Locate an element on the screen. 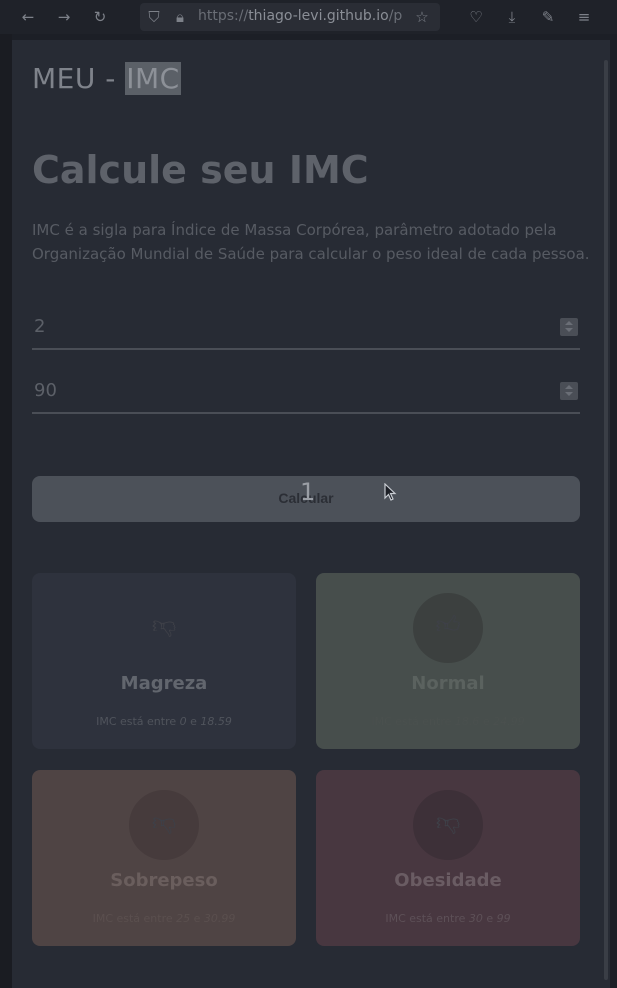 Image resolution: width=617 pixels, height=988 pixels. page-title: Calcule seu IMC is located at coordinates (200, 170).